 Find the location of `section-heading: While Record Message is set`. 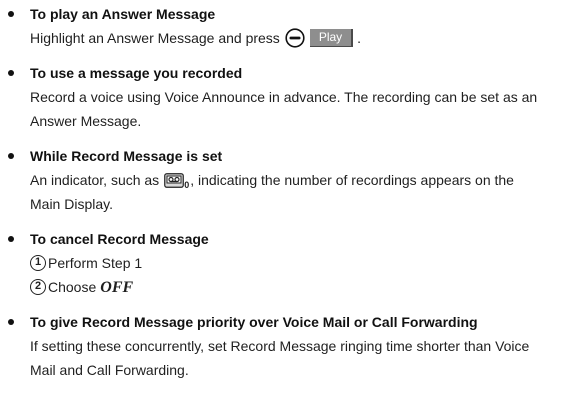

section-heading: While Record Message is set is located at coordinates (126, 156).